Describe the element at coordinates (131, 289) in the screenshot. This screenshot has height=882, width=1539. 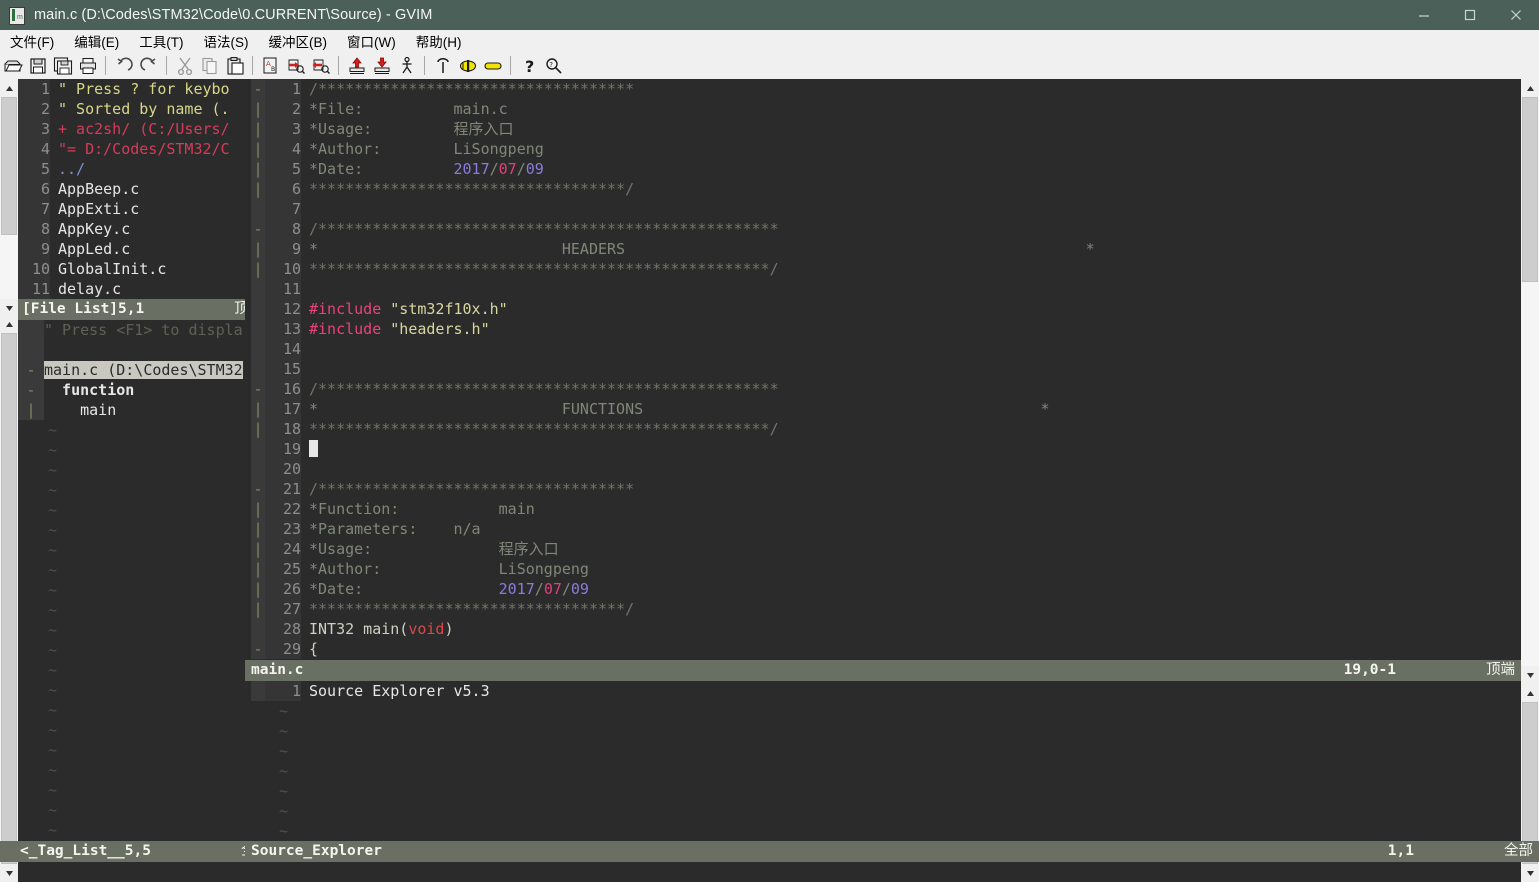
I see `code-line: 11 delay.c` at that location.